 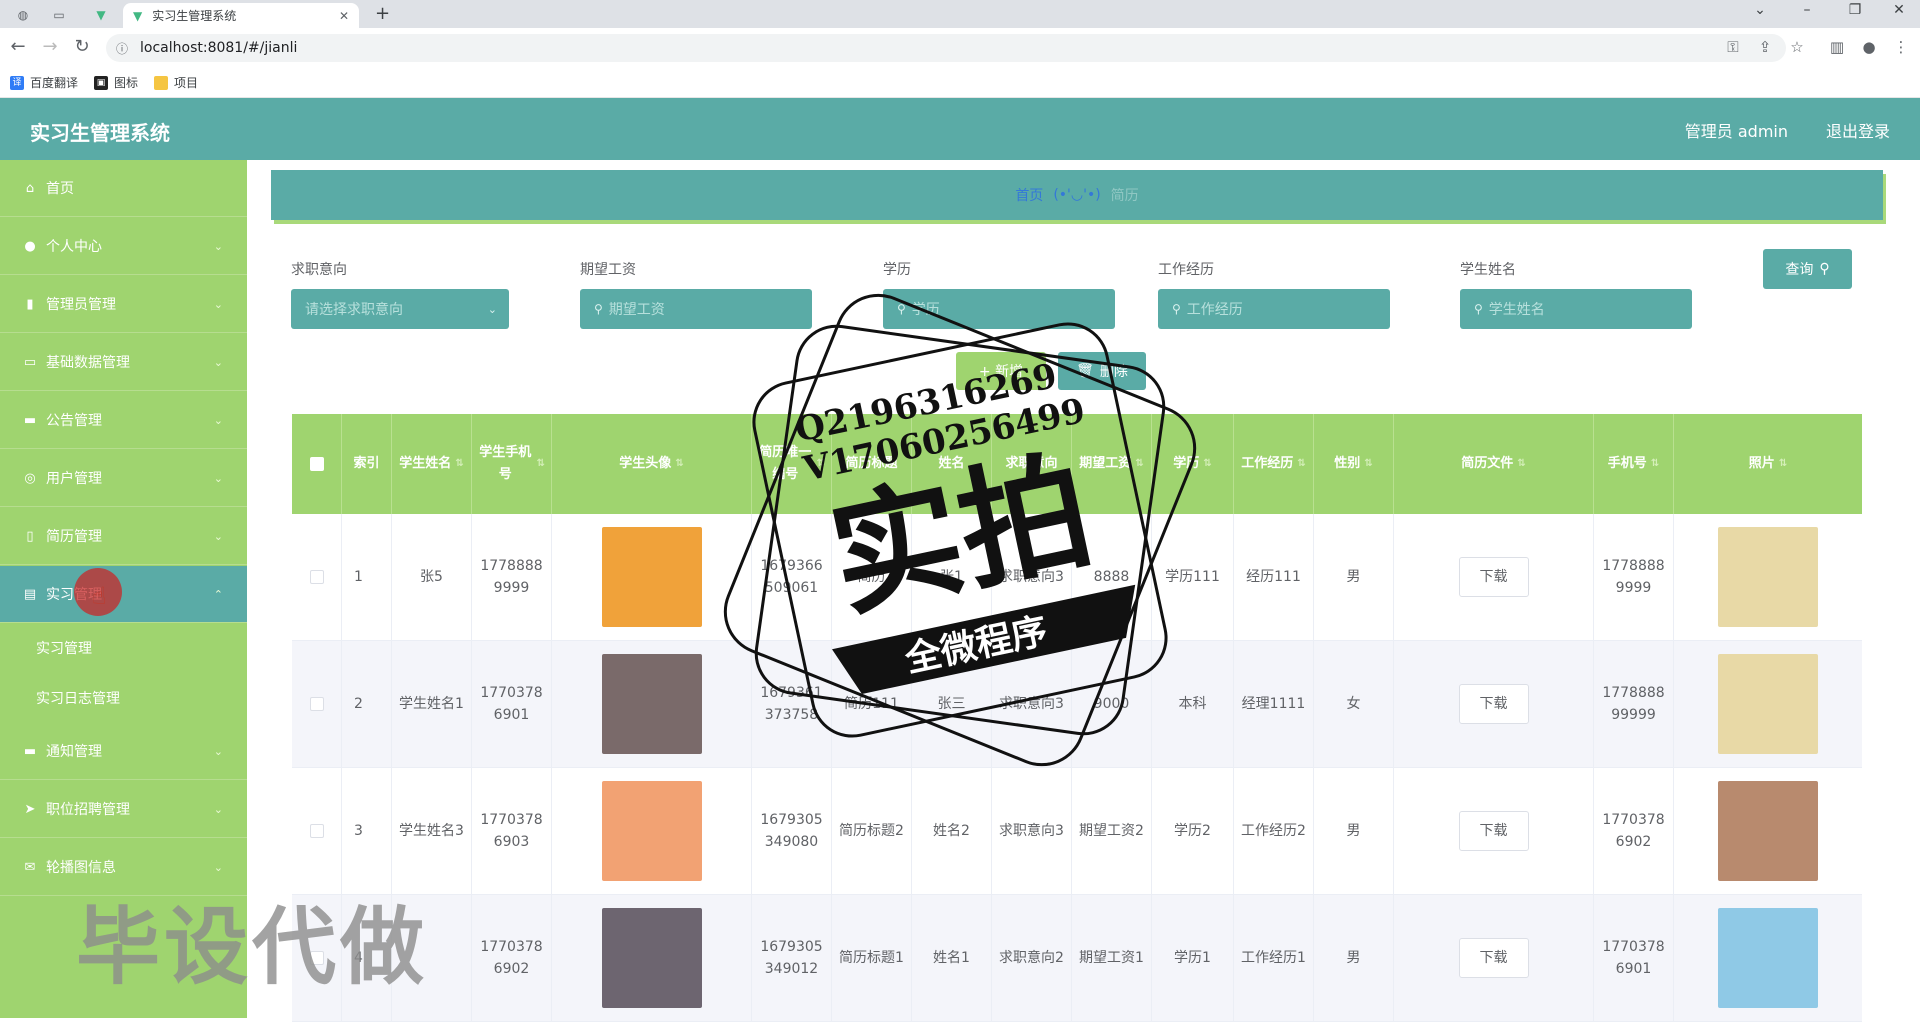 I want to click on forward-icon: →, so click(x=50, y=46).